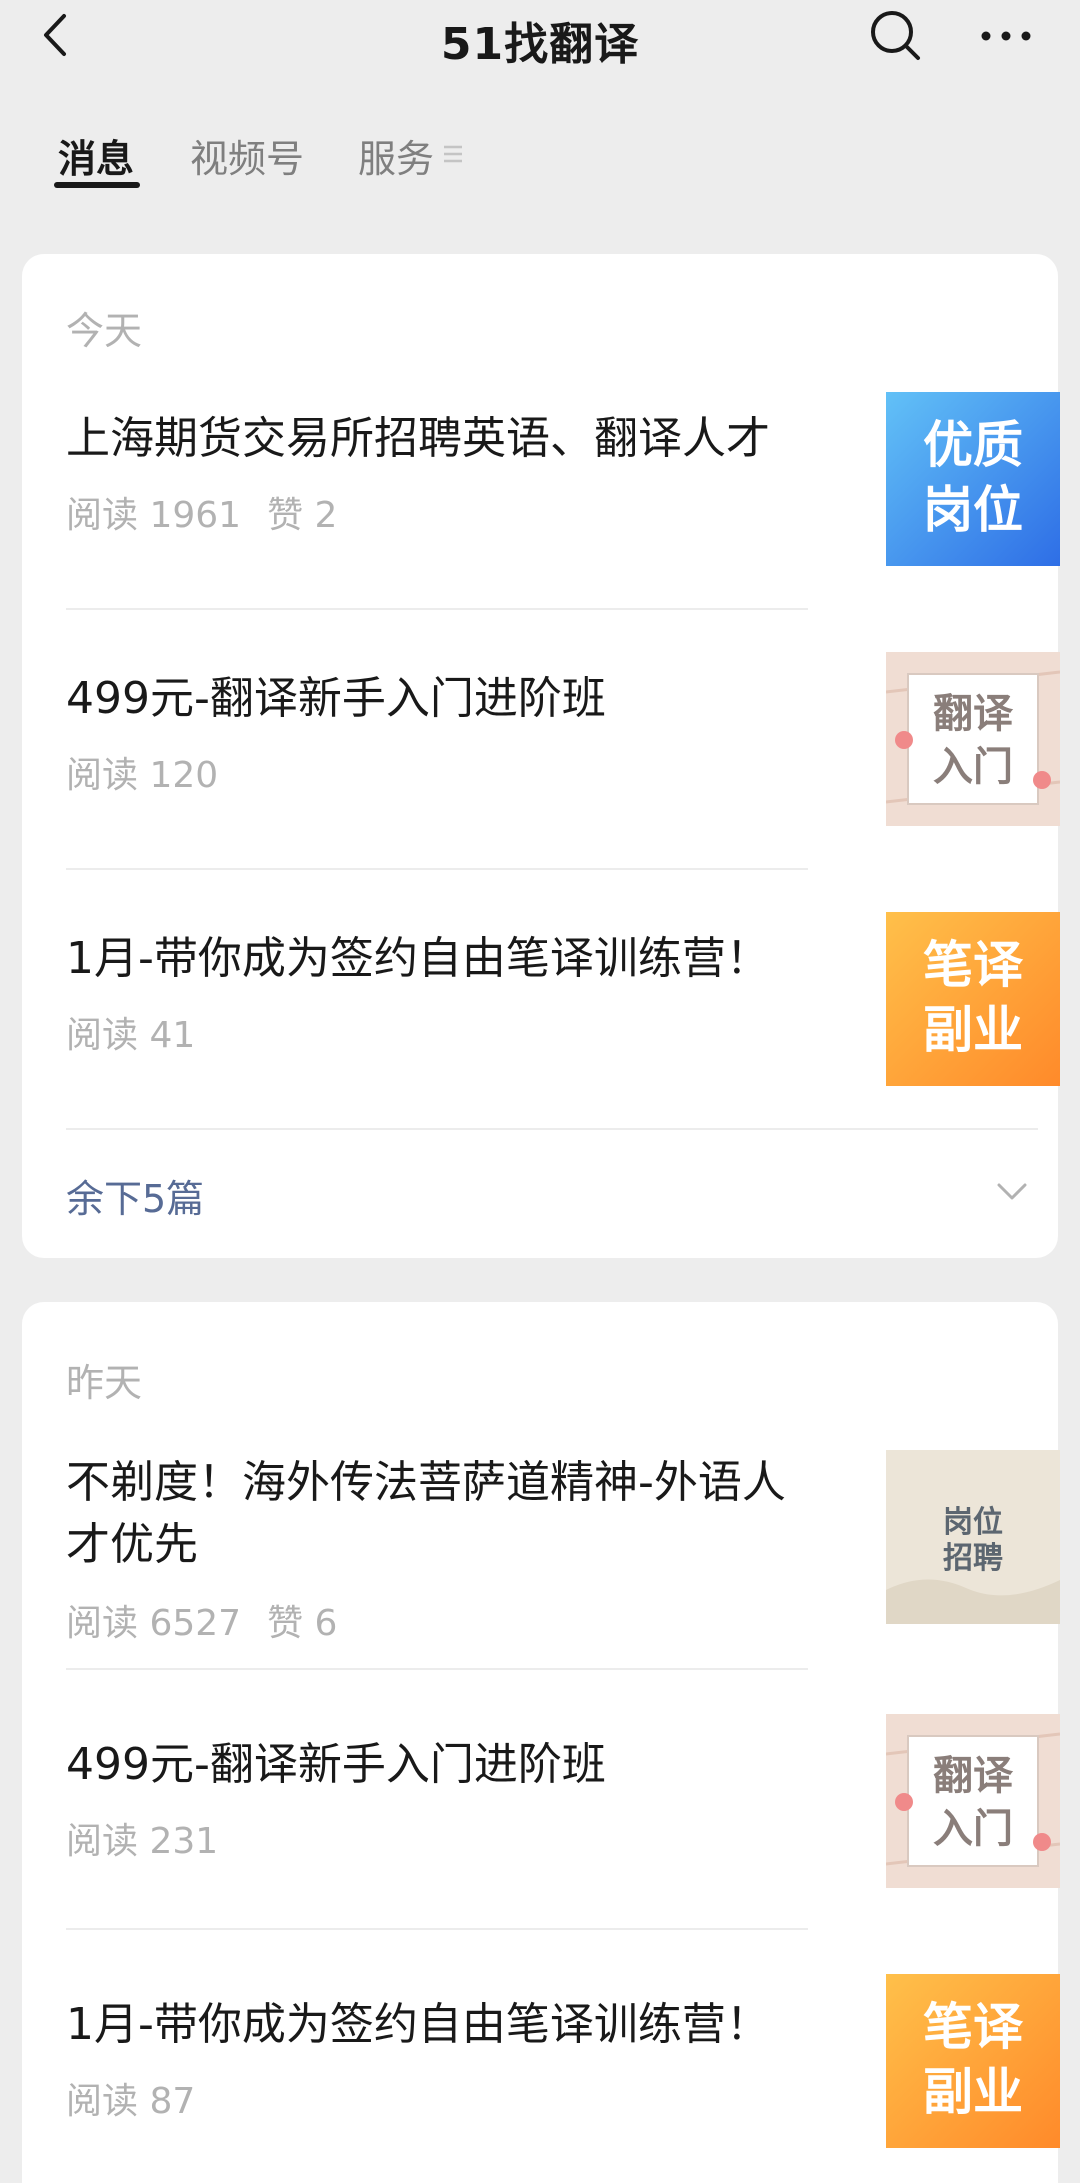 This screenshot has width=1080, height=2183. What do you see at coordinates (563, 479) in the screenshot?
I see `article-item: 上海期货交易所招聘英语、翻译人才 阅读 1961 赞 2 优质 岗位` at bounding box center [563, 479].